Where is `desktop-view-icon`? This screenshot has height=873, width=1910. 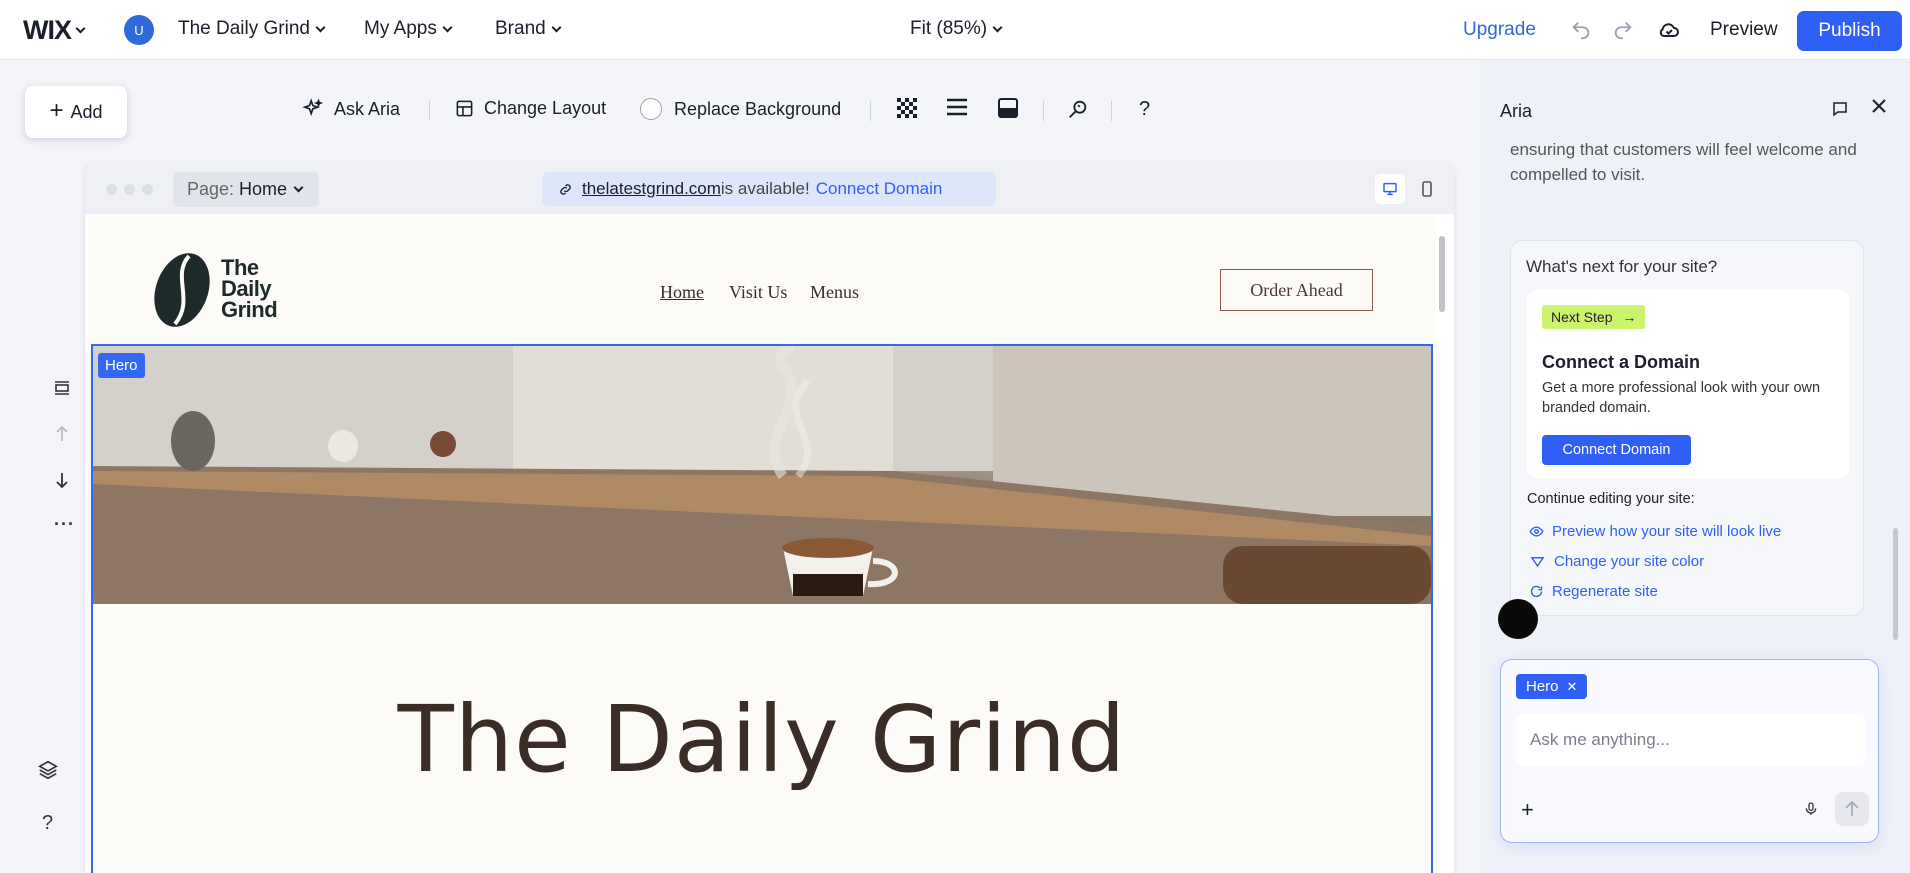
desktop-view-icon is located at coordinates (1390, 189).